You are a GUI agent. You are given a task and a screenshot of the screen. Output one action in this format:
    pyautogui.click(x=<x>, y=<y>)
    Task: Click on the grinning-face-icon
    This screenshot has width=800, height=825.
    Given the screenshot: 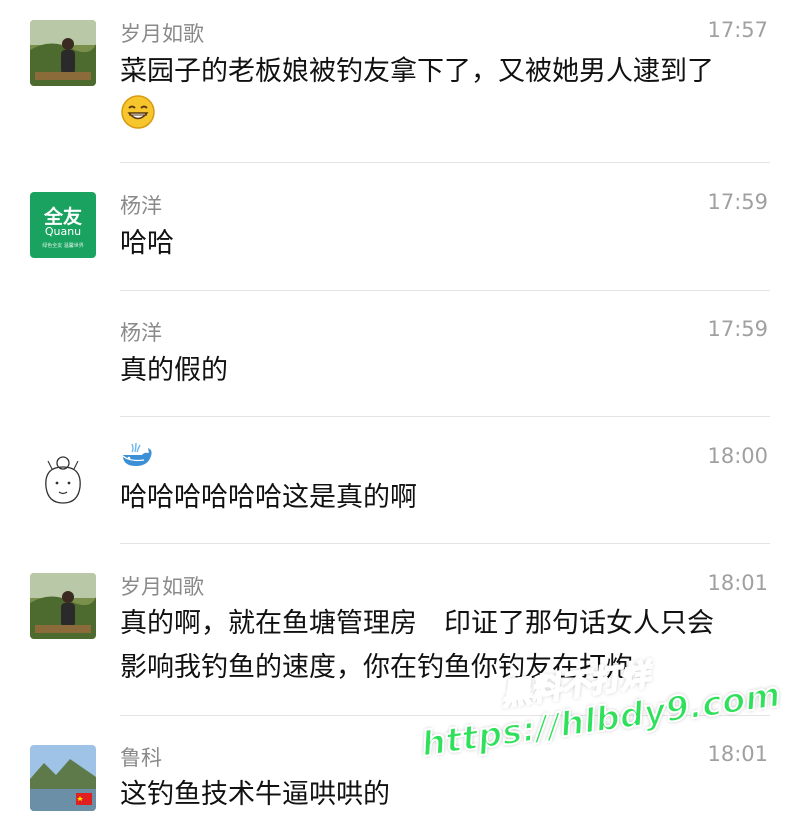 What is the action you would take?
    pyautogui.click(x=138, y=119)
    